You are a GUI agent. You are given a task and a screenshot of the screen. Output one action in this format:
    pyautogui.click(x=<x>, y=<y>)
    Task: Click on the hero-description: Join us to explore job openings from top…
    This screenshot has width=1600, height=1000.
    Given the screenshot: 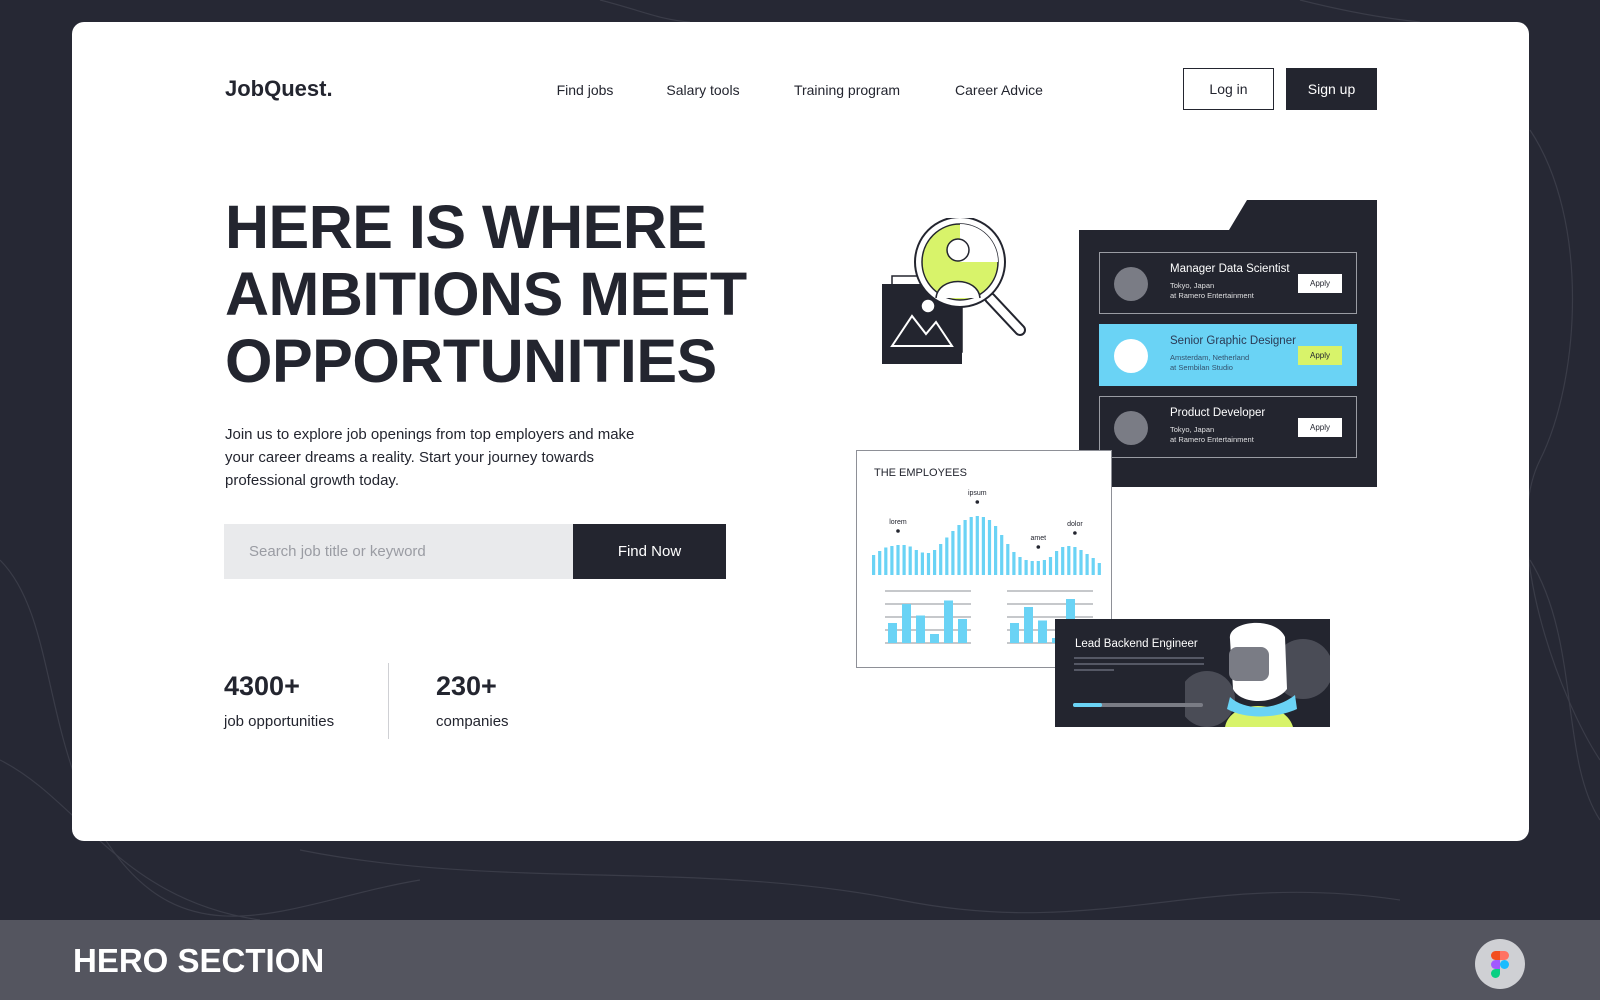 What is the action you would take?
    pyautogui.click(x=430, y=457)
    